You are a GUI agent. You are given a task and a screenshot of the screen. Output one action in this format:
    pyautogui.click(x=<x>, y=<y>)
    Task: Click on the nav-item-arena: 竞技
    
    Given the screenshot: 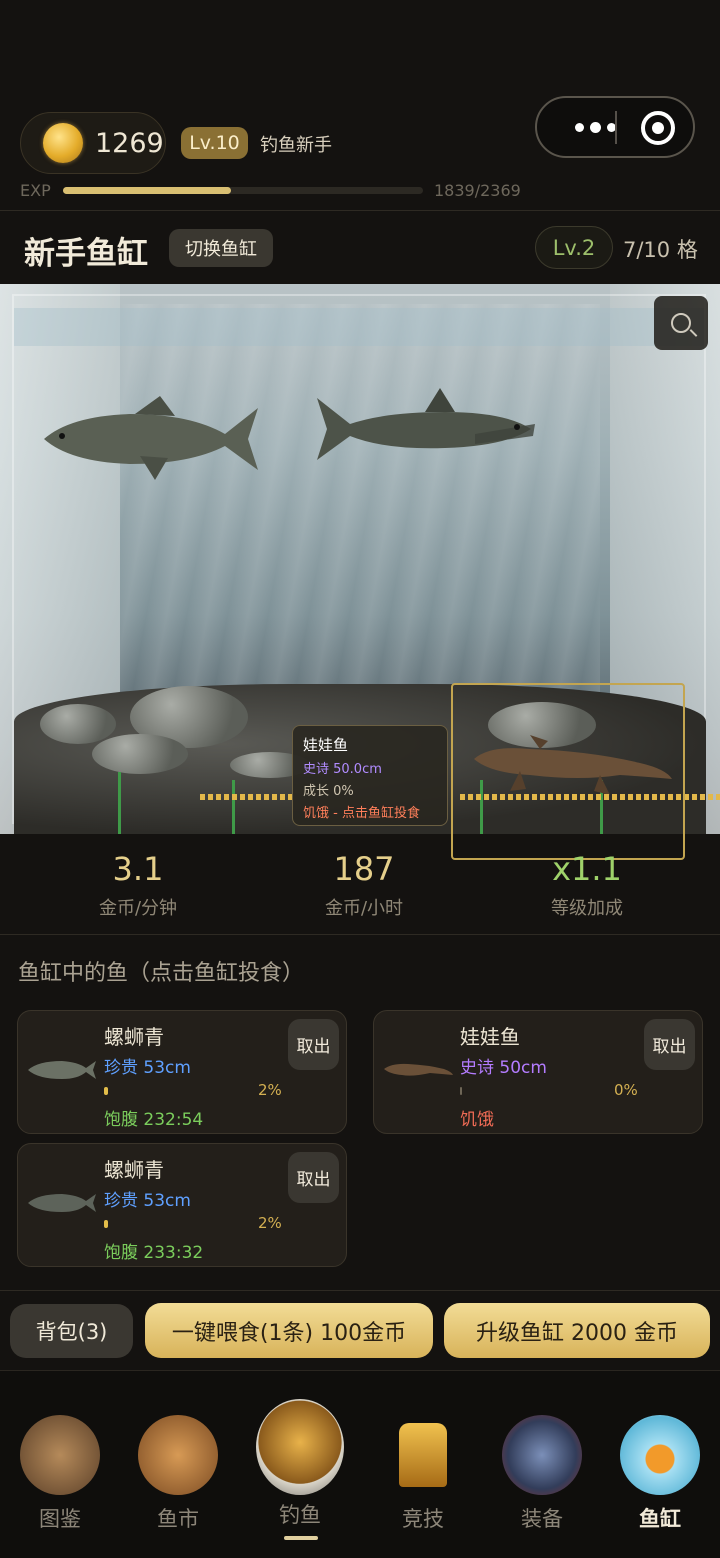 What is the action you would take?
    pyautogui.click(x=423, y=1464)
    